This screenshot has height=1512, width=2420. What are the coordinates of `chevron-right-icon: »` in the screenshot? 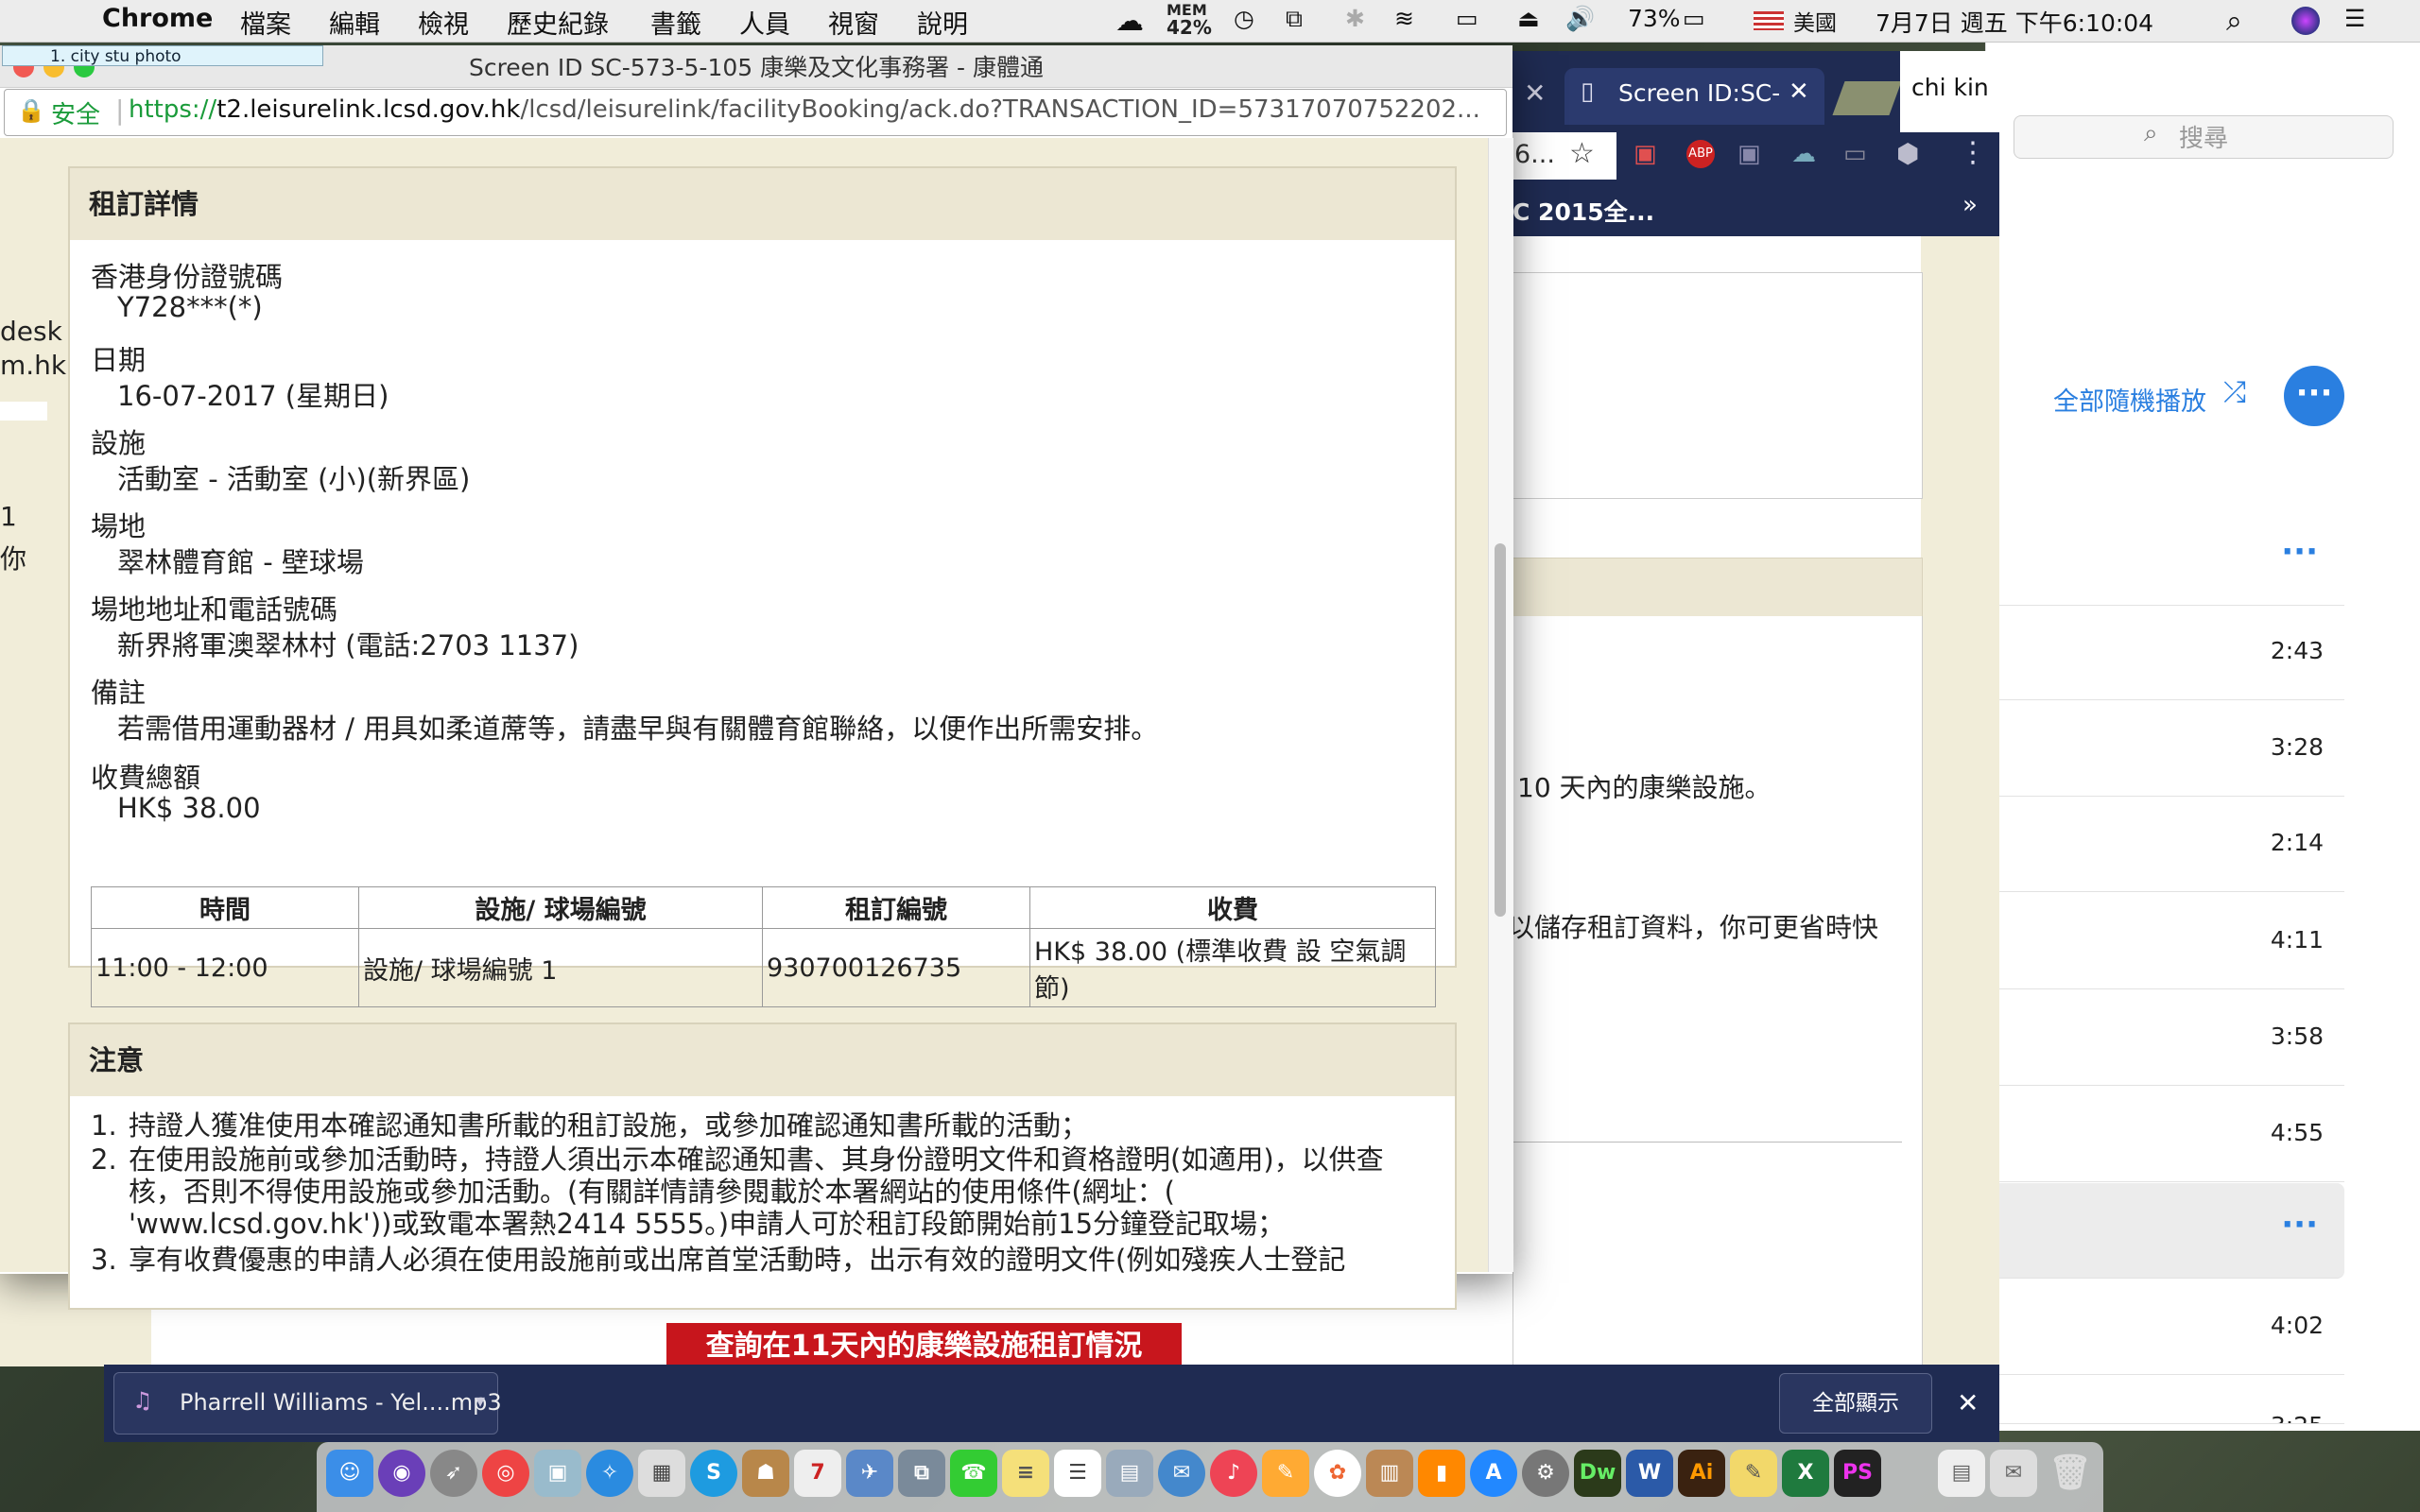 It's located at (1970, 205).